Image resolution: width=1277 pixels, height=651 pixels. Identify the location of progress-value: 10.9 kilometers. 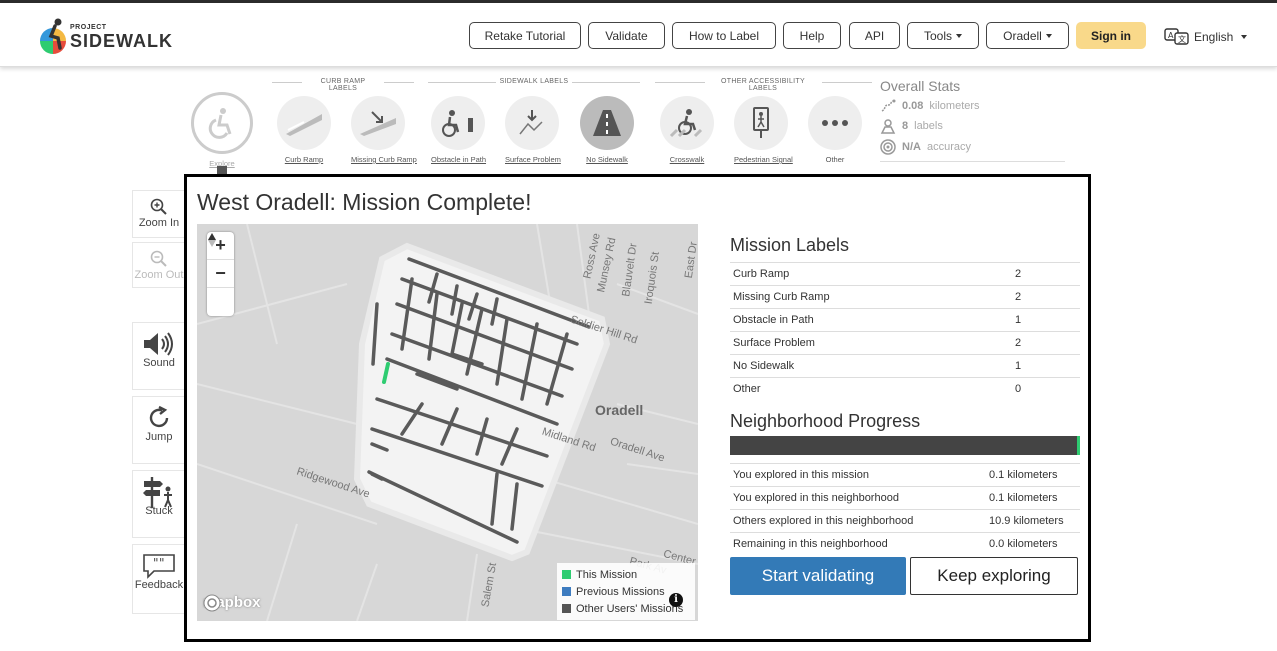
(1033, 520).